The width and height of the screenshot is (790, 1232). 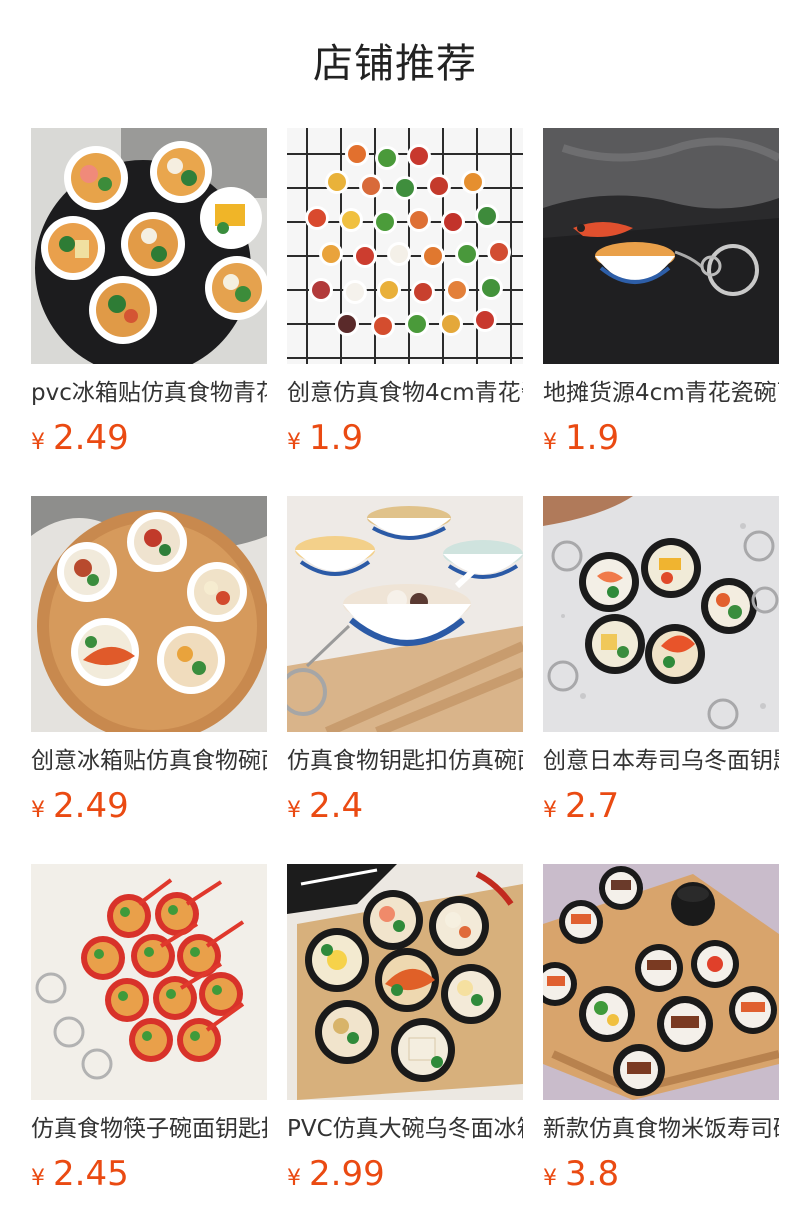 I want to click on price-value: 3.8, so click(x=592, y=1174).